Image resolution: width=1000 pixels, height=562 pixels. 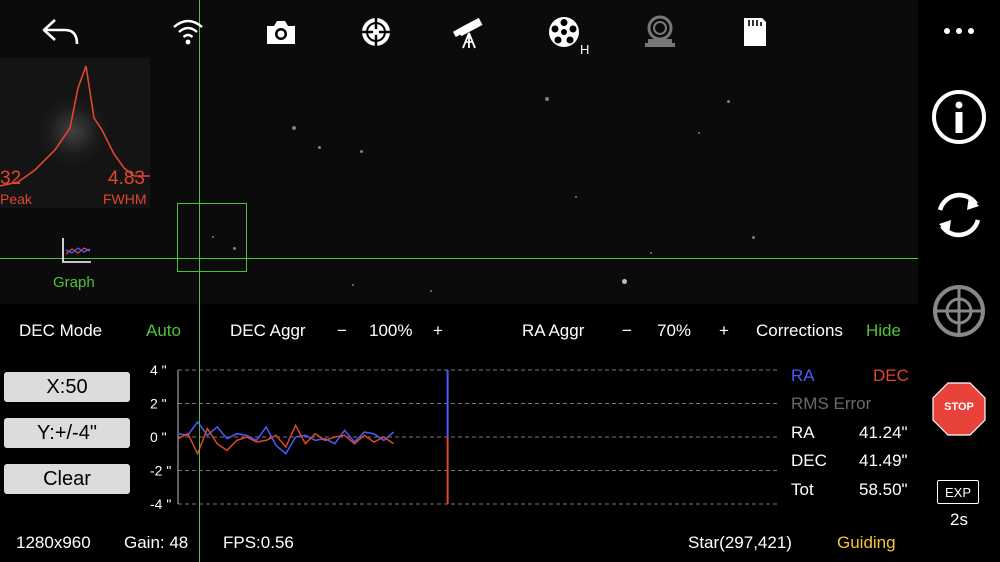 I want to click on guide-star-box, so click(x=212, y=237).